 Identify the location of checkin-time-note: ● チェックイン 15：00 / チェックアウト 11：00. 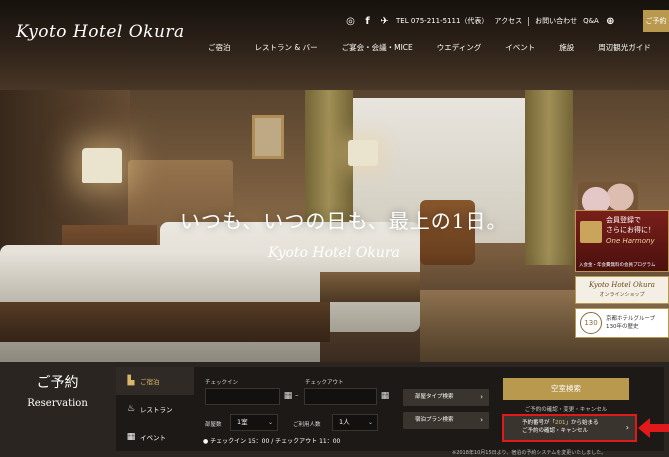
(272, 441).